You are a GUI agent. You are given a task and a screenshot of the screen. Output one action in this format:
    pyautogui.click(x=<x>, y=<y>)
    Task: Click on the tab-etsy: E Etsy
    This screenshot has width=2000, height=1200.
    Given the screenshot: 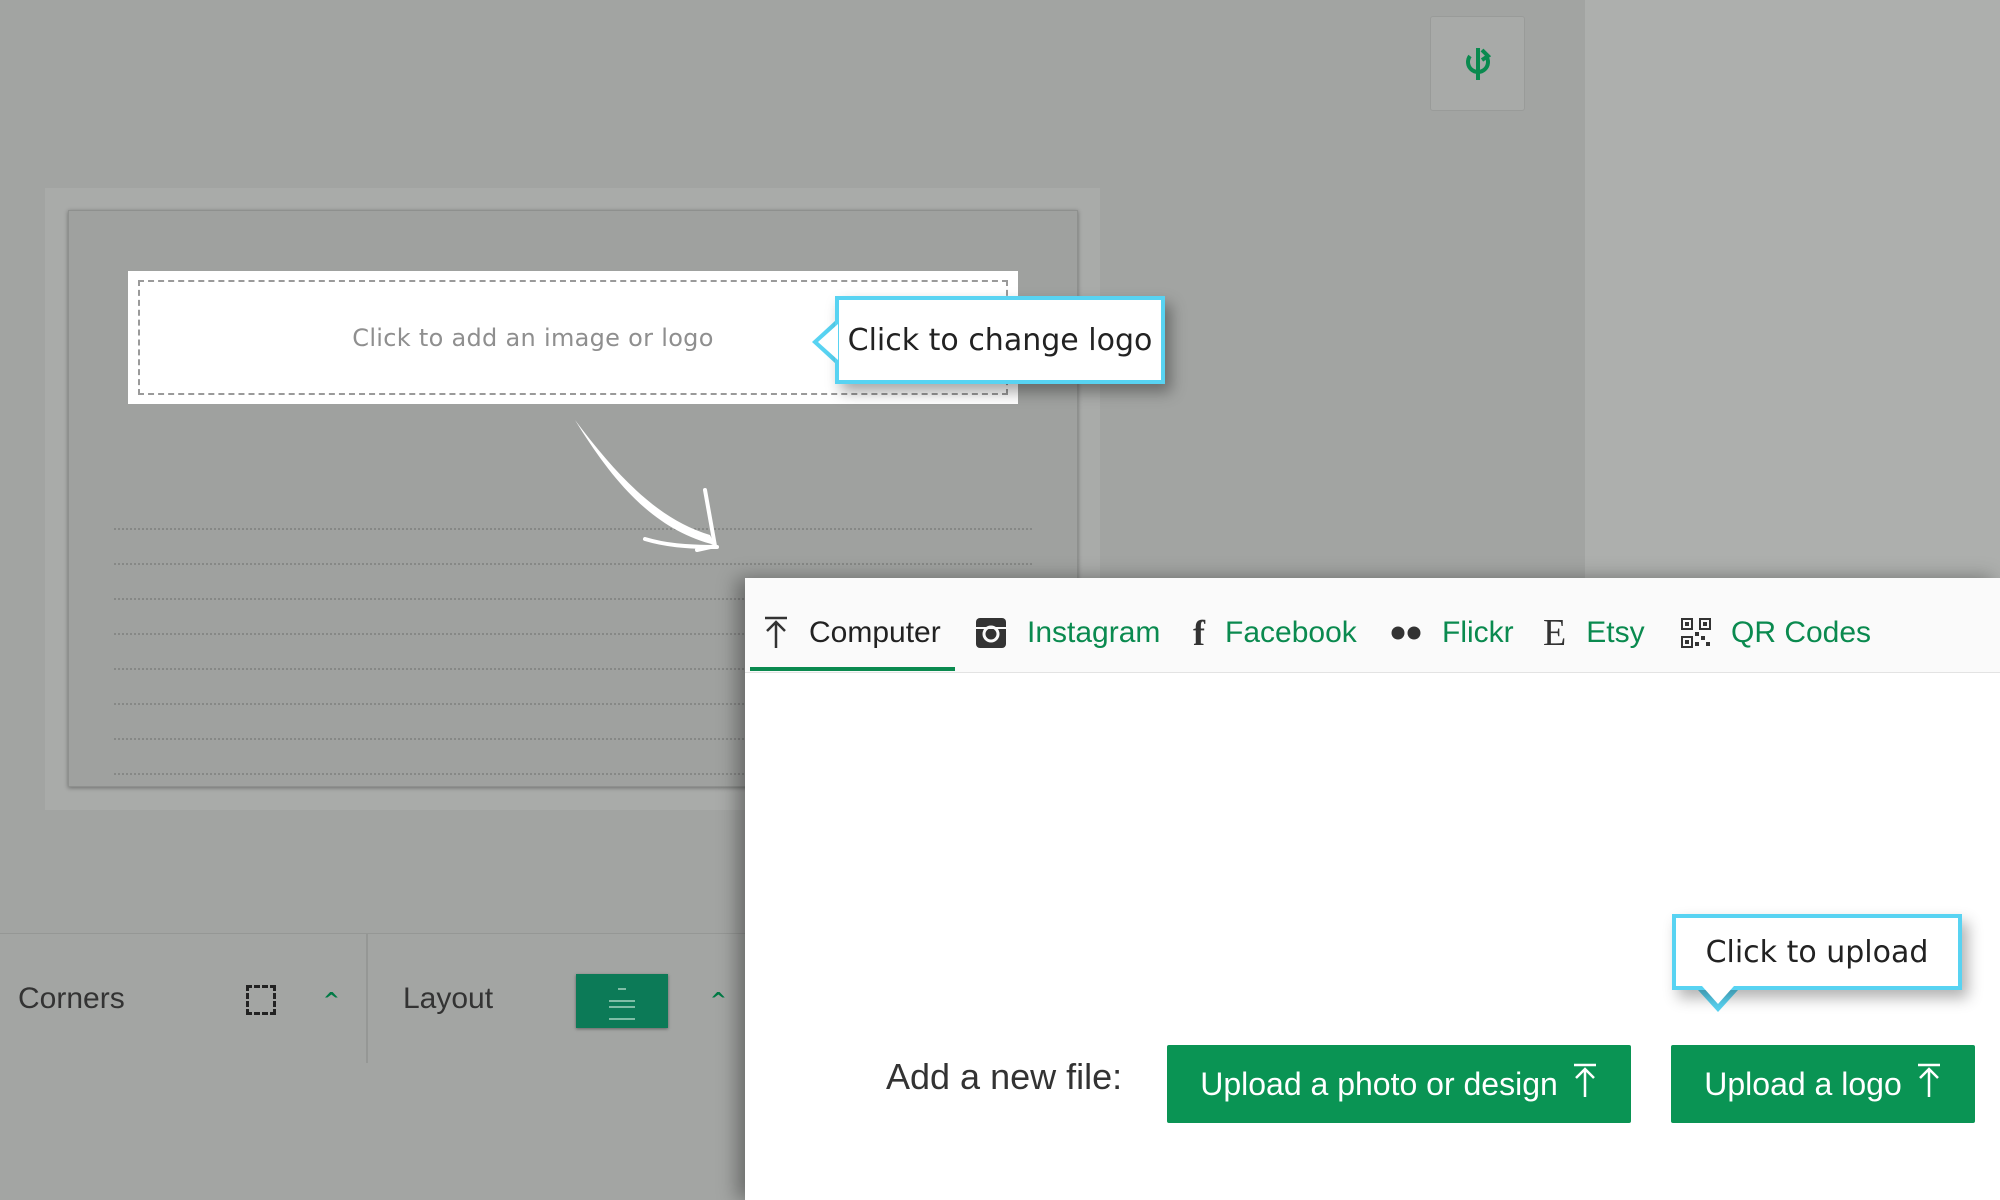 What is the action you would take?
    pyautogui.click(x=1594, y=633)
    